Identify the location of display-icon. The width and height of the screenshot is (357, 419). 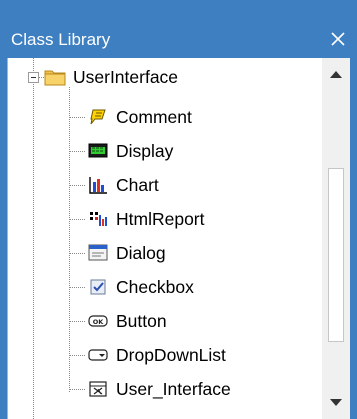
(98, 150).